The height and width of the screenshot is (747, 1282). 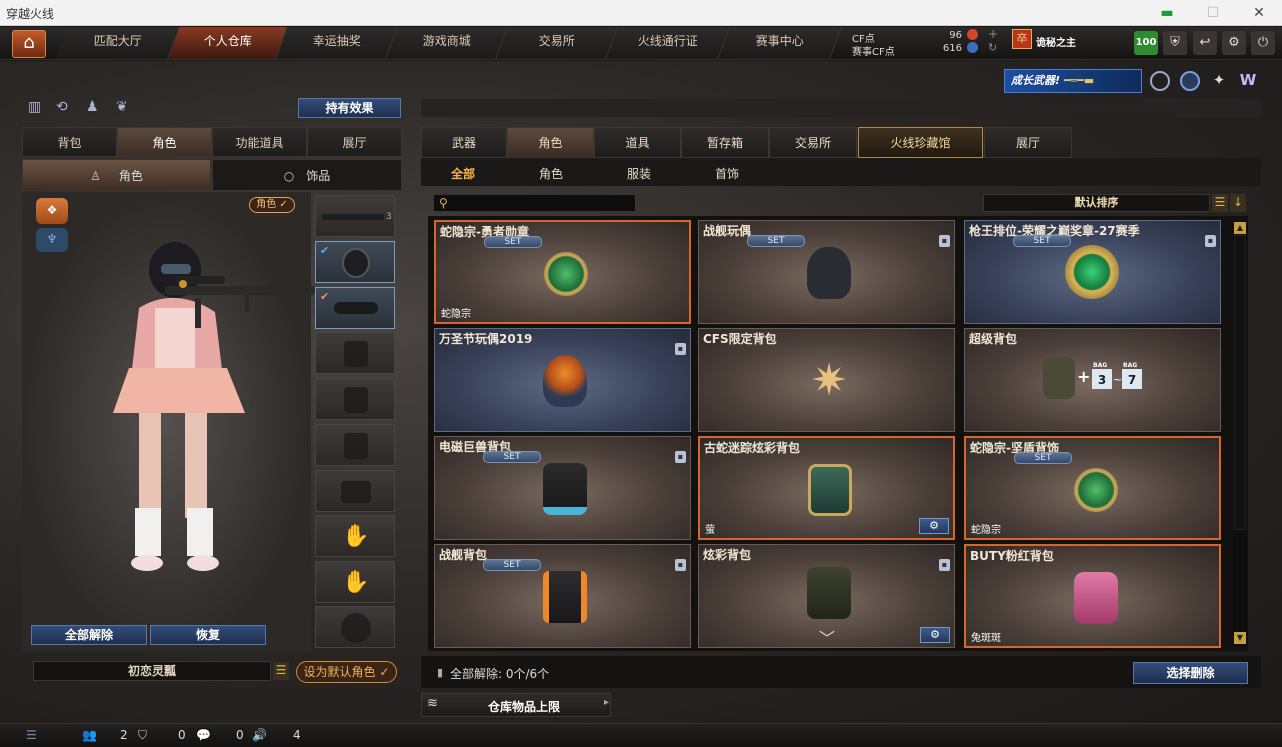 I want to click on subtab-accessory: ○ 饰品, so click(x=307, y=175).